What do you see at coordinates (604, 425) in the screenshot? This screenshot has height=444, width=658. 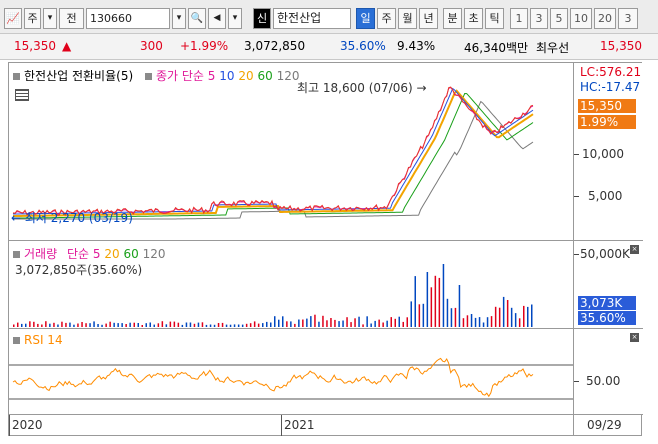 I see `date-current: 09/29` at bounding box center [604, 425].